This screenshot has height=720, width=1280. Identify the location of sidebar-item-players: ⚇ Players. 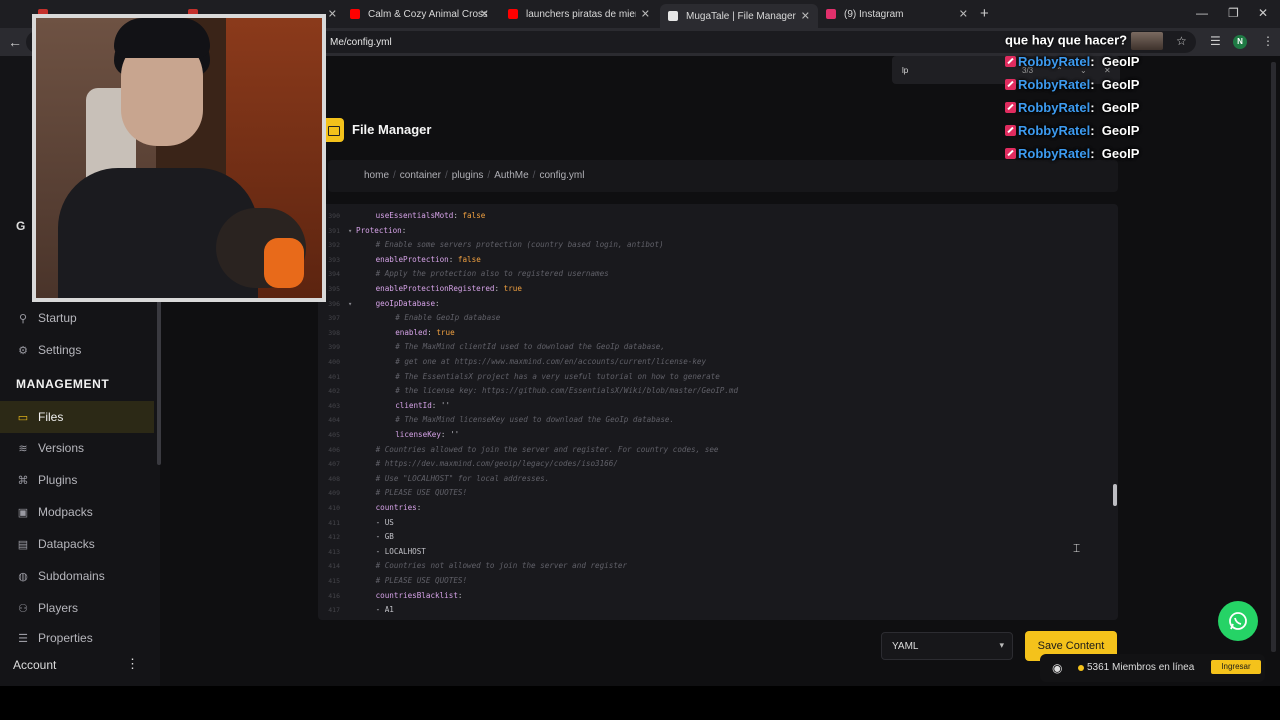
(47, 608).